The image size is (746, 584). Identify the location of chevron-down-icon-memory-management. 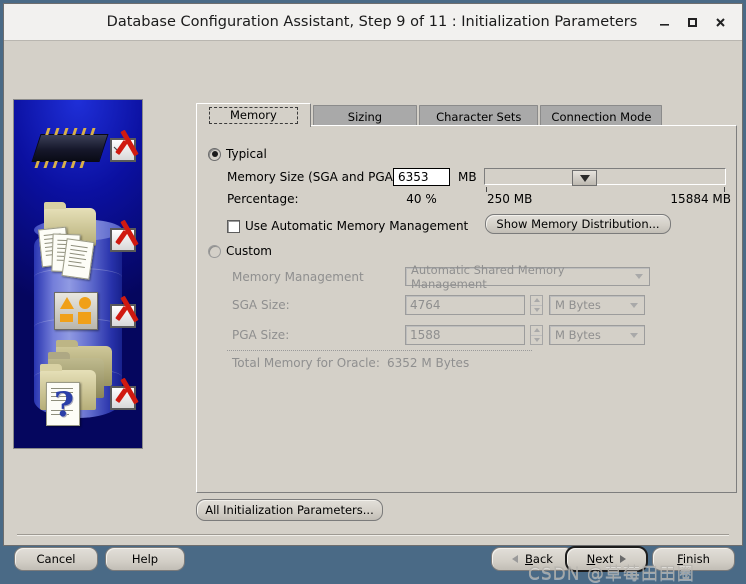
(639, 276).